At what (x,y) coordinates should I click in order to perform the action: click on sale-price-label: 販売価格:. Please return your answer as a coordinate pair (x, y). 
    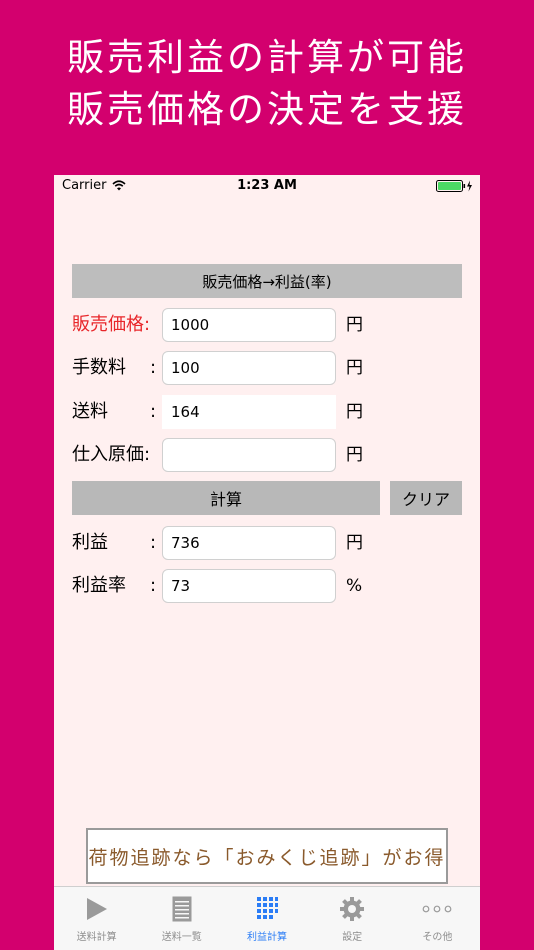
    Looking at the image, I should click on (111, 324).